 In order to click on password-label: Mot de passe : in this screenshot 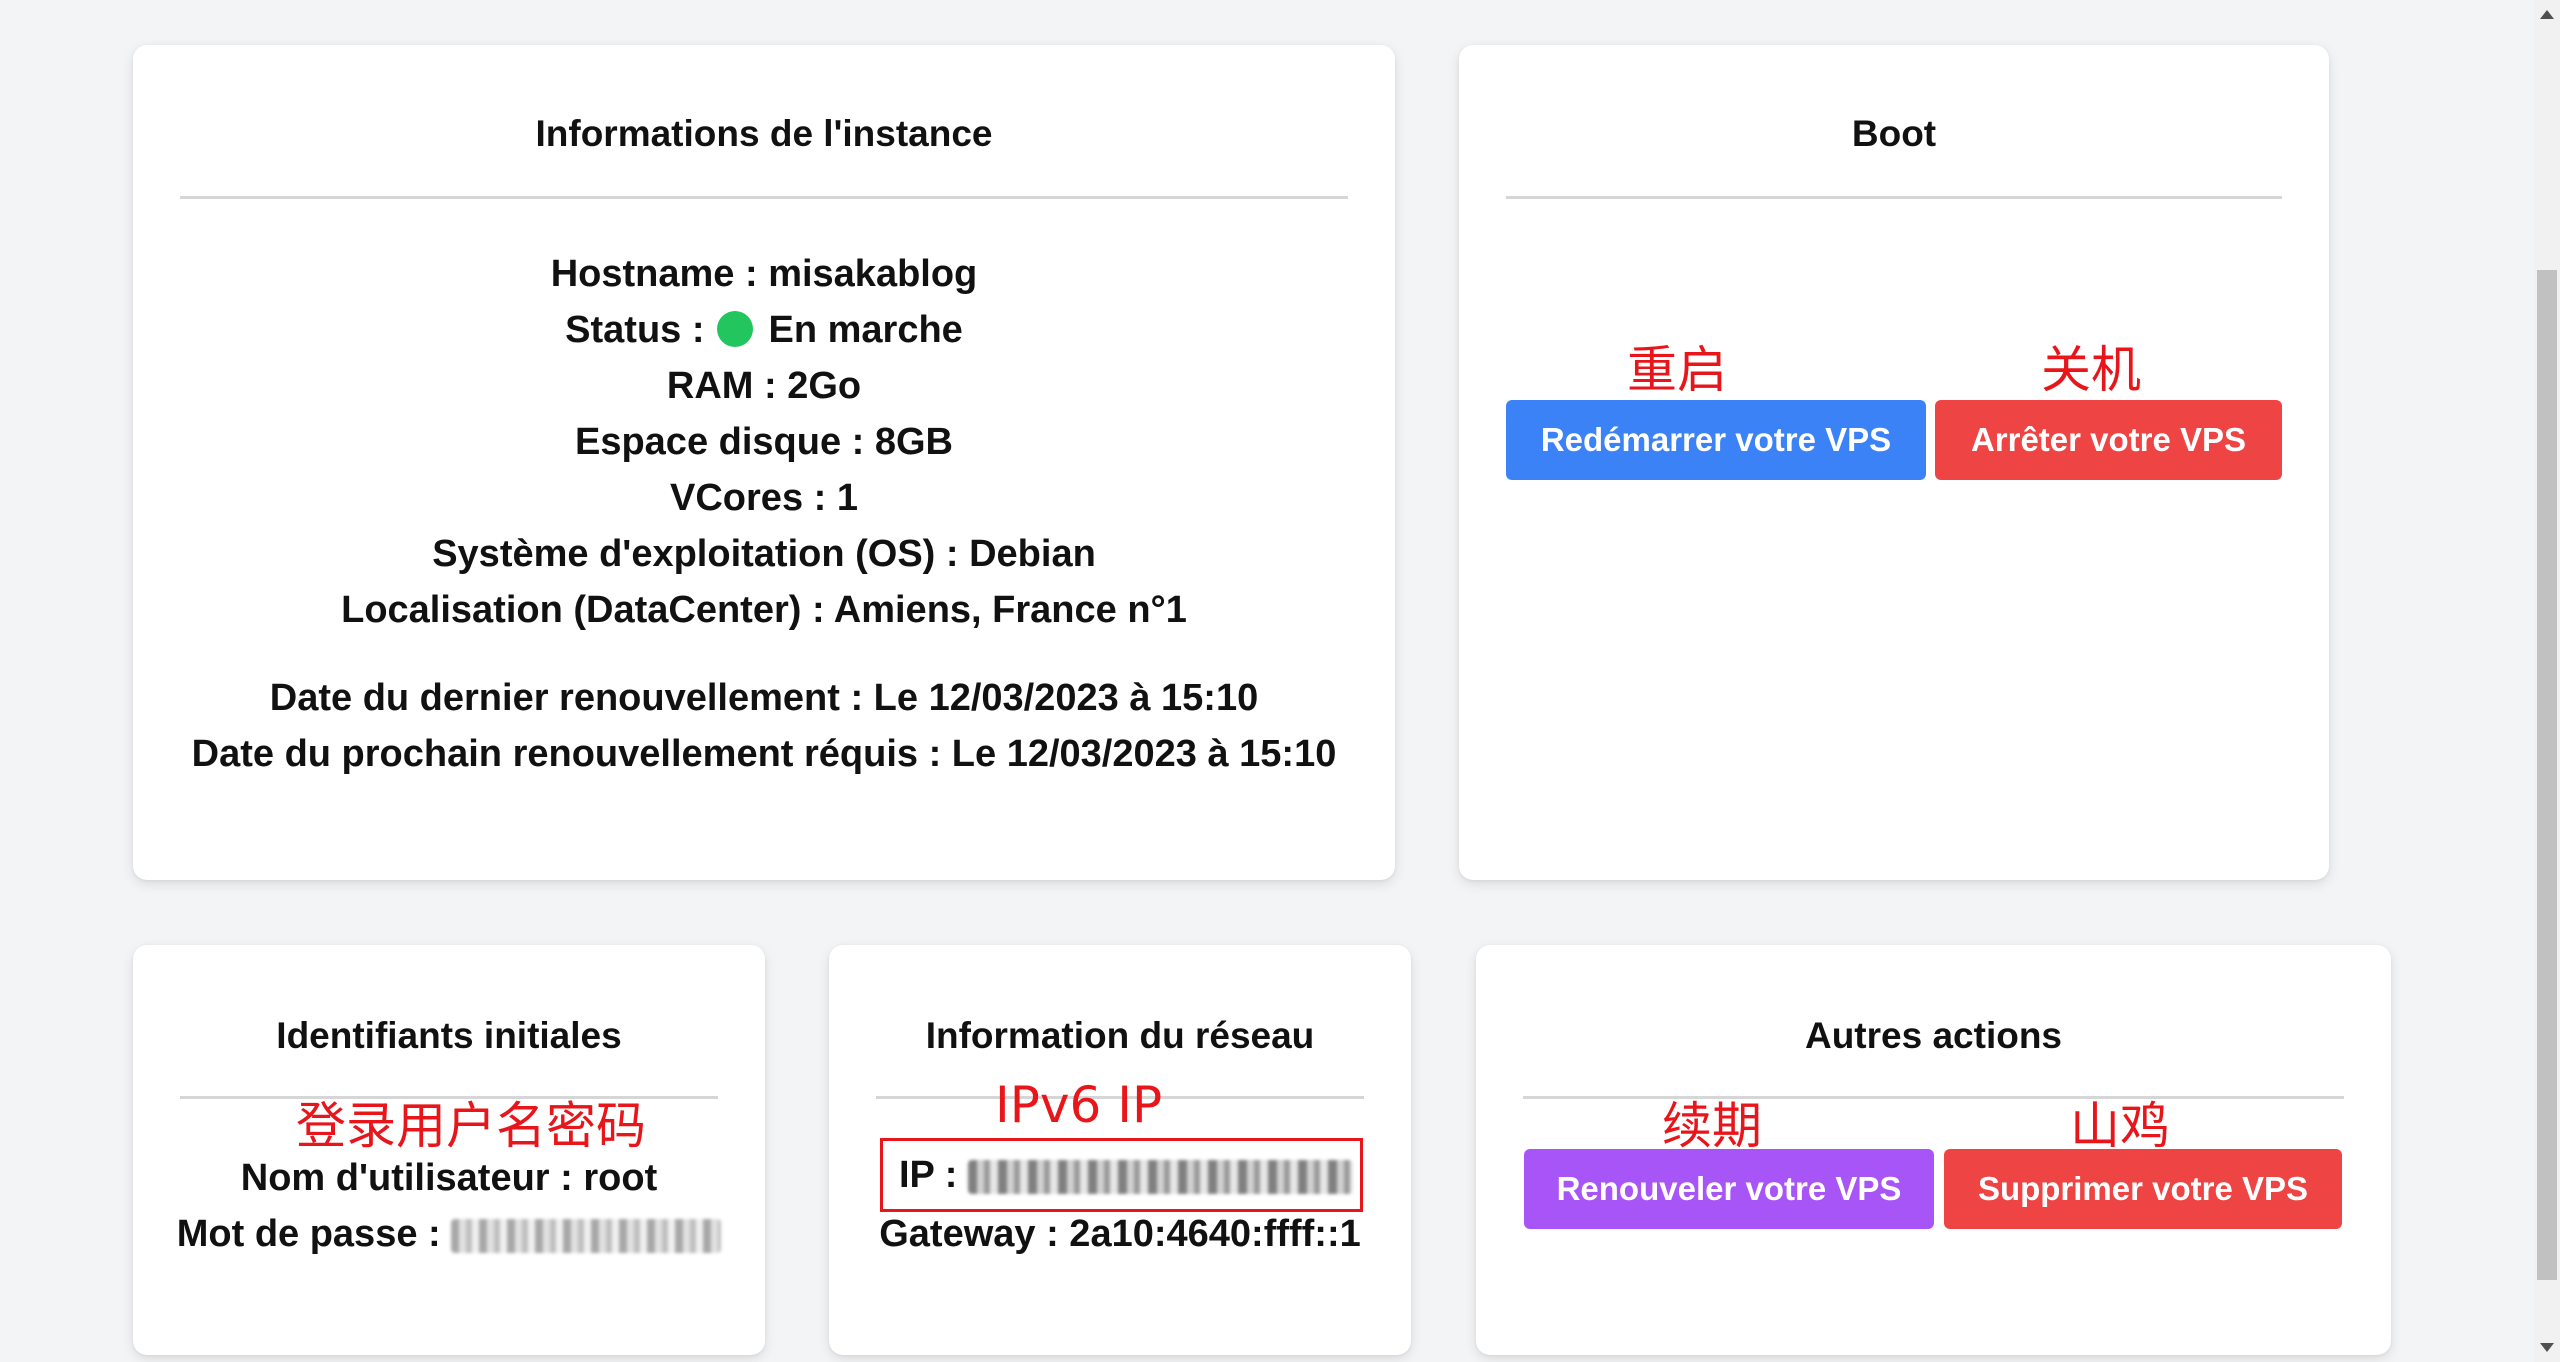, I will do `click(308, 1234)`.